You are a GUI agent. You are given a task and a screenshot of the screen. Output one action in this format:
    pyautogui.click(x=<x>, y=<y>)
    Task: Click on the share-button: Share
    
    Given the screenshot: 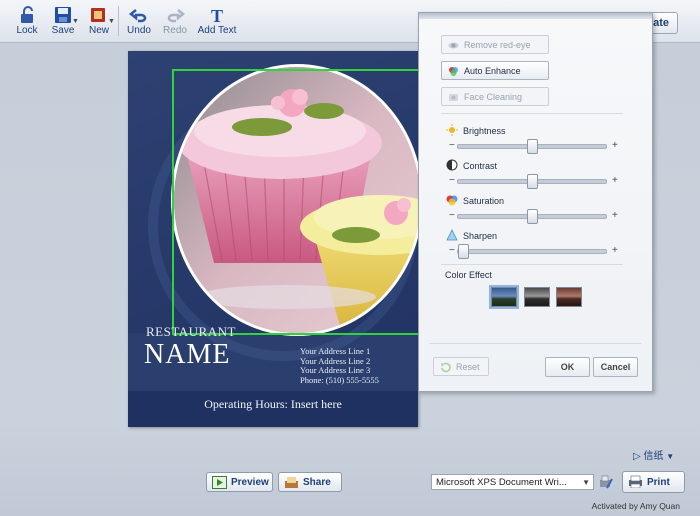 What is the action you would take?
    pyautogui.click(x=310, y=482)
    